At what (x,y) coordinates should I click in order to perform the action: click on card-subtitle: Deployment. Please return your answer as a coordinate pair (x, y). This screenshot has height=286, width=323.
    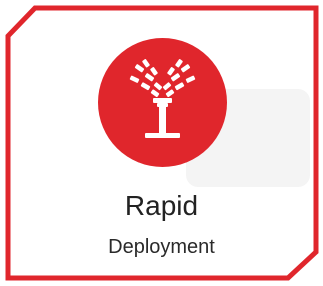
    Looking at the image, I should click on (161, 247).